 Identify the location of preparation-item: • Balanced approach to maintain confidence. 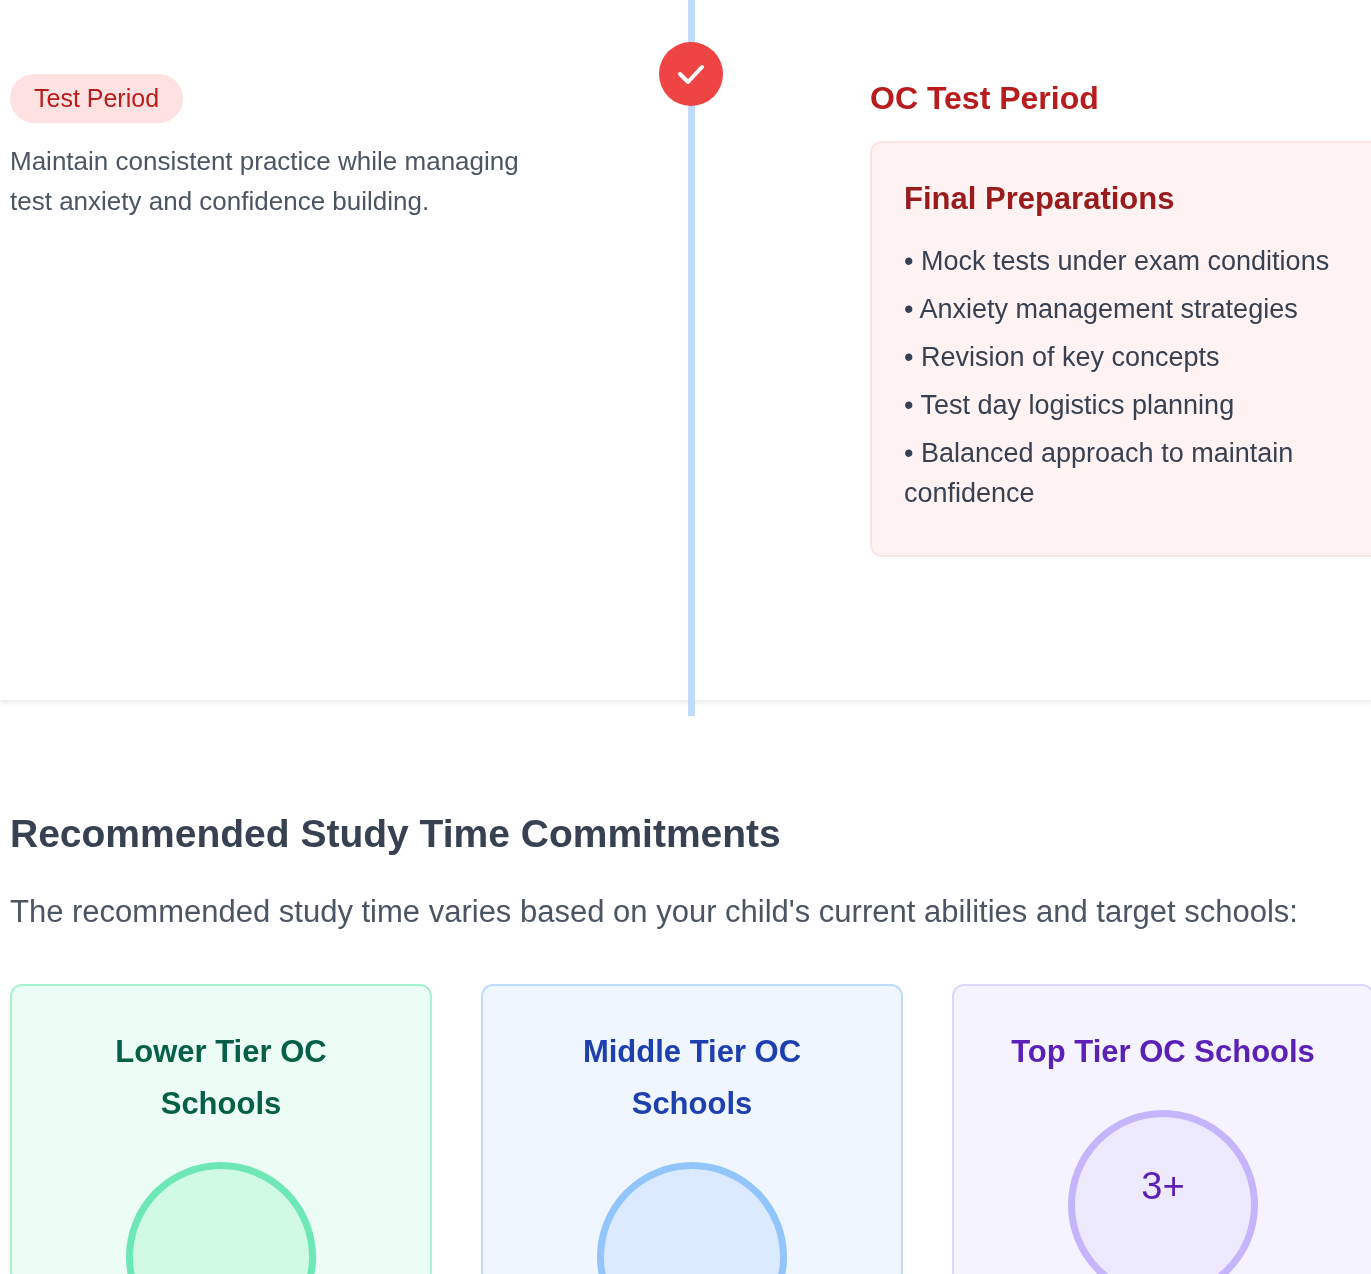
(1099, 473).